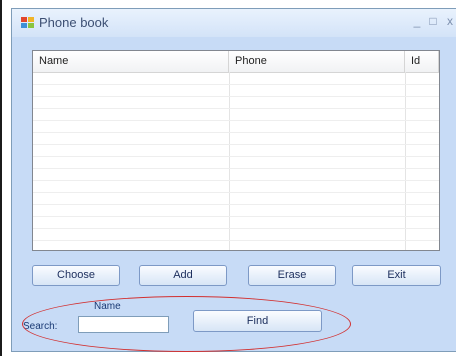 The width and height of the screenshot is (456, 356). What do you see at coordinates (450, 21) in the screenshot?
I see `close-button: x` at bounding box center [450, 21].